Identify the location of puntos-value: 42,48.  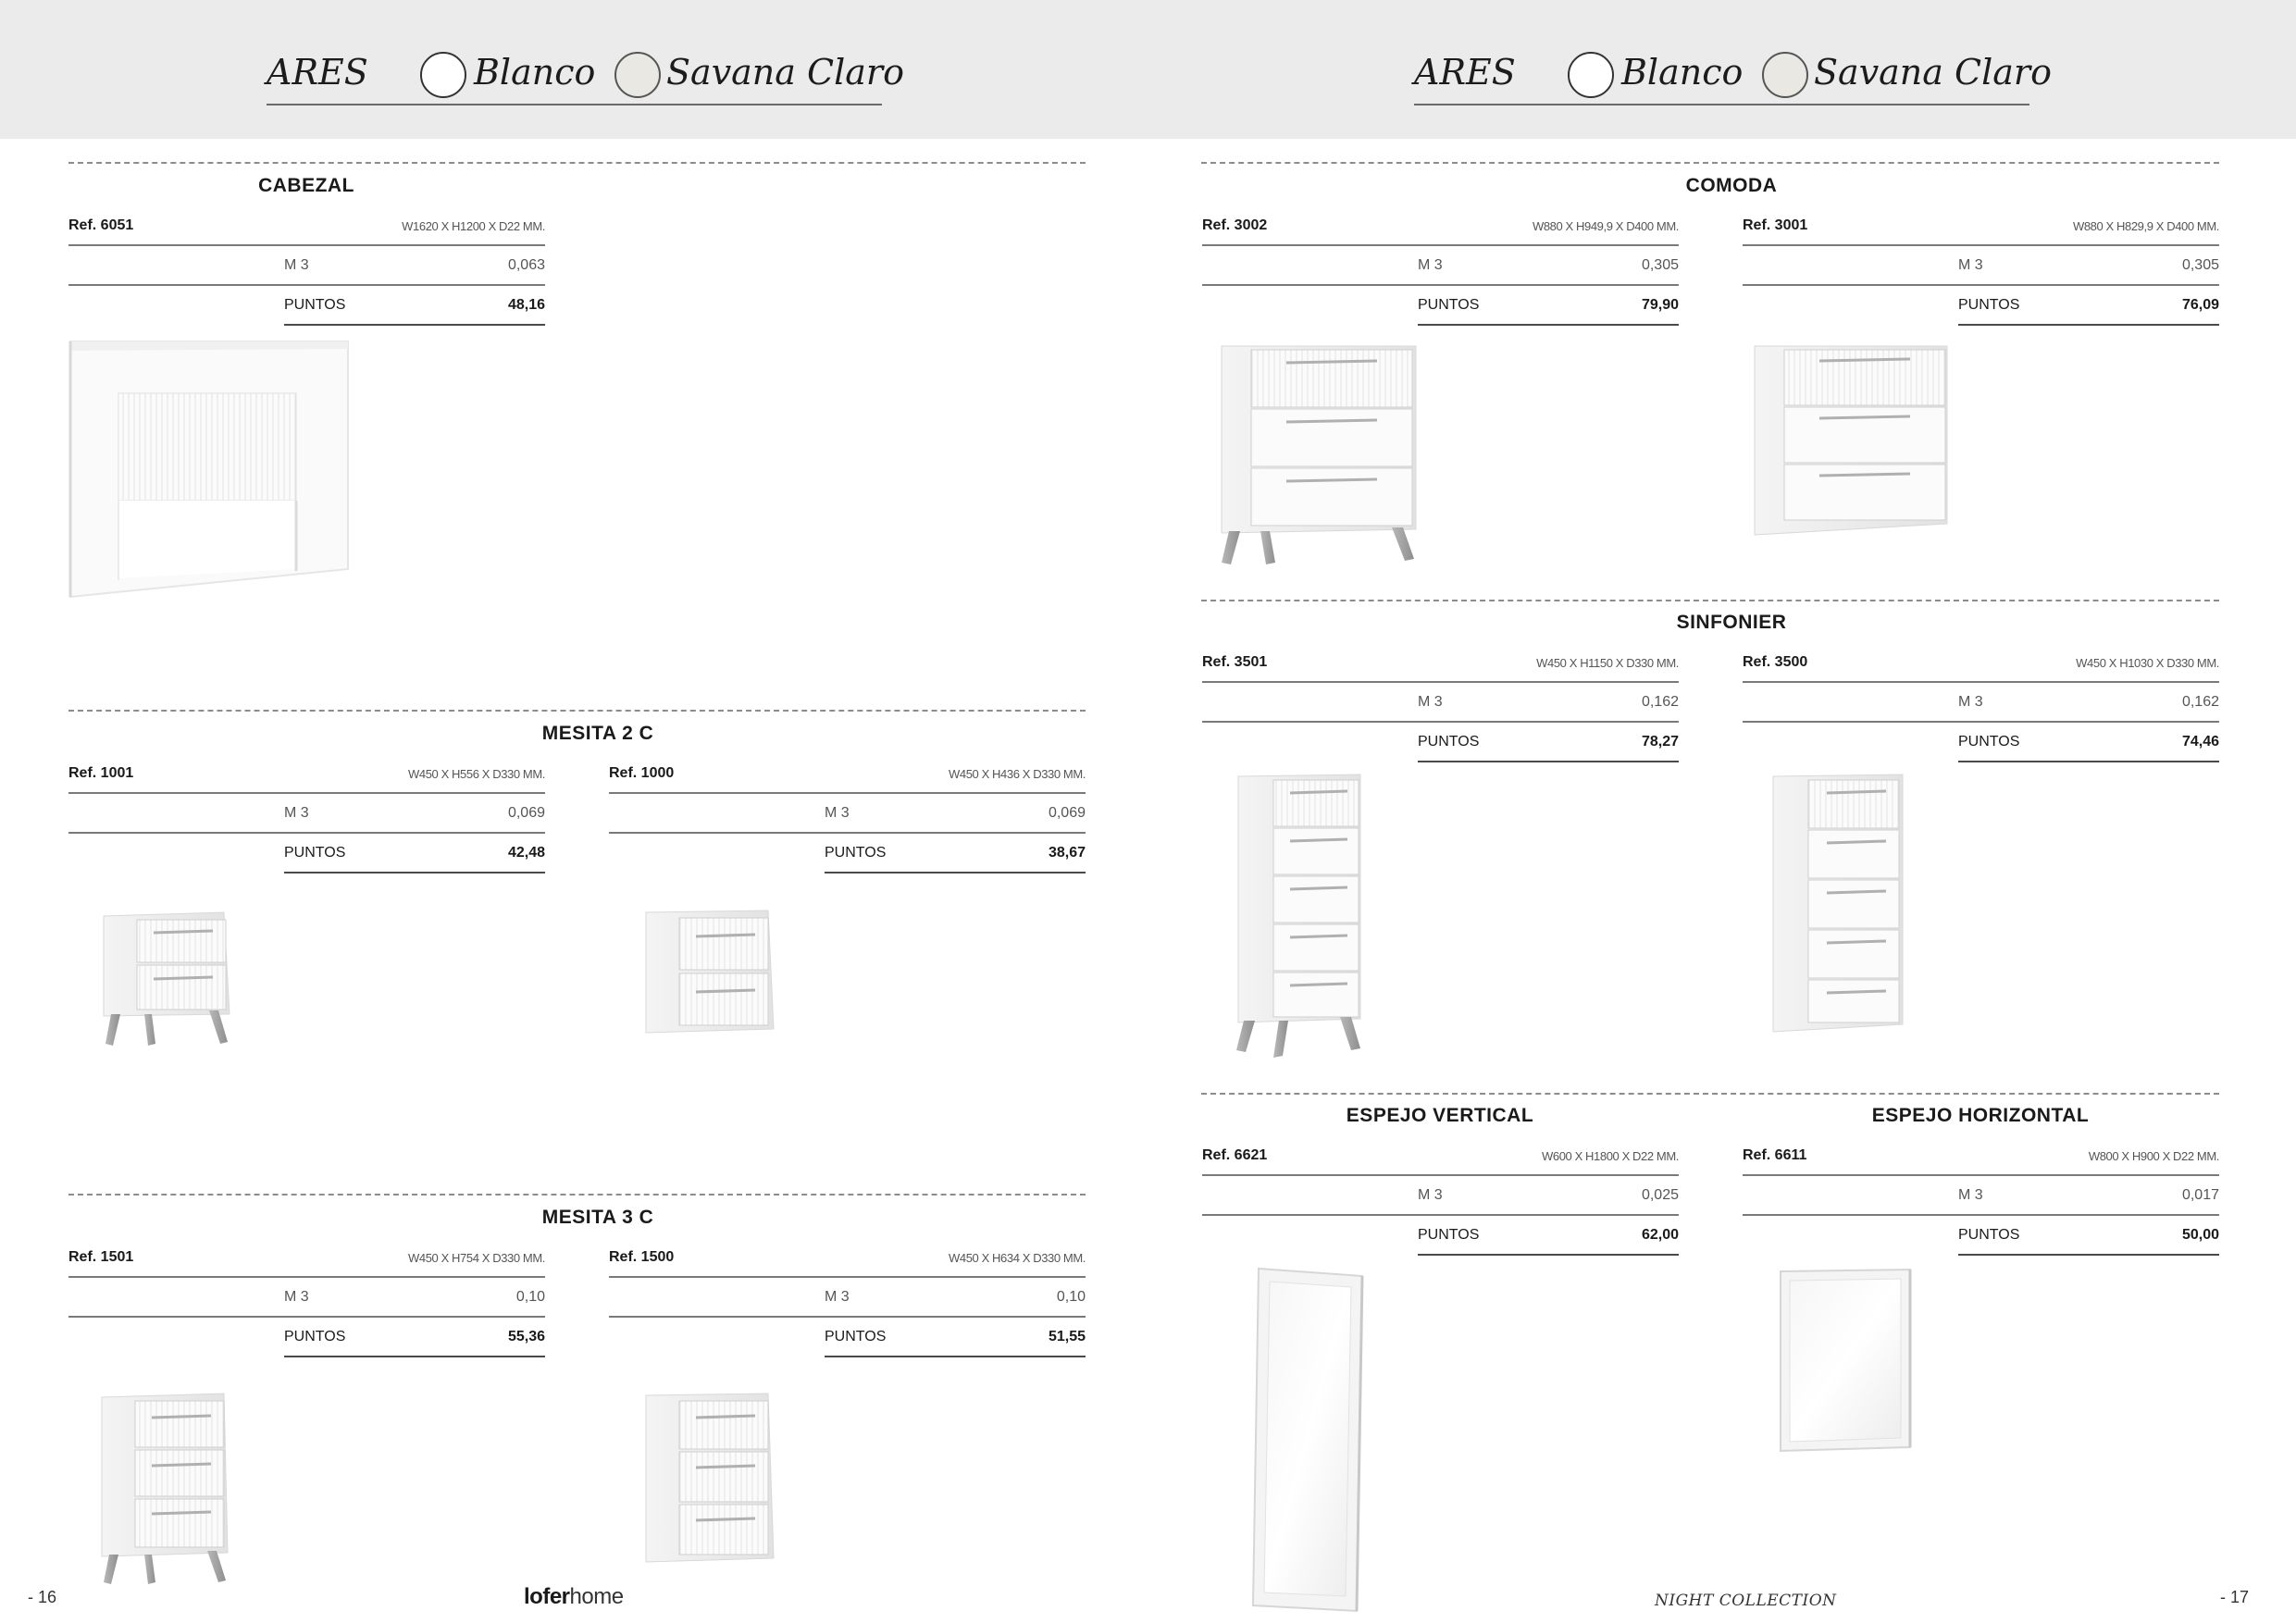
(526, 853).